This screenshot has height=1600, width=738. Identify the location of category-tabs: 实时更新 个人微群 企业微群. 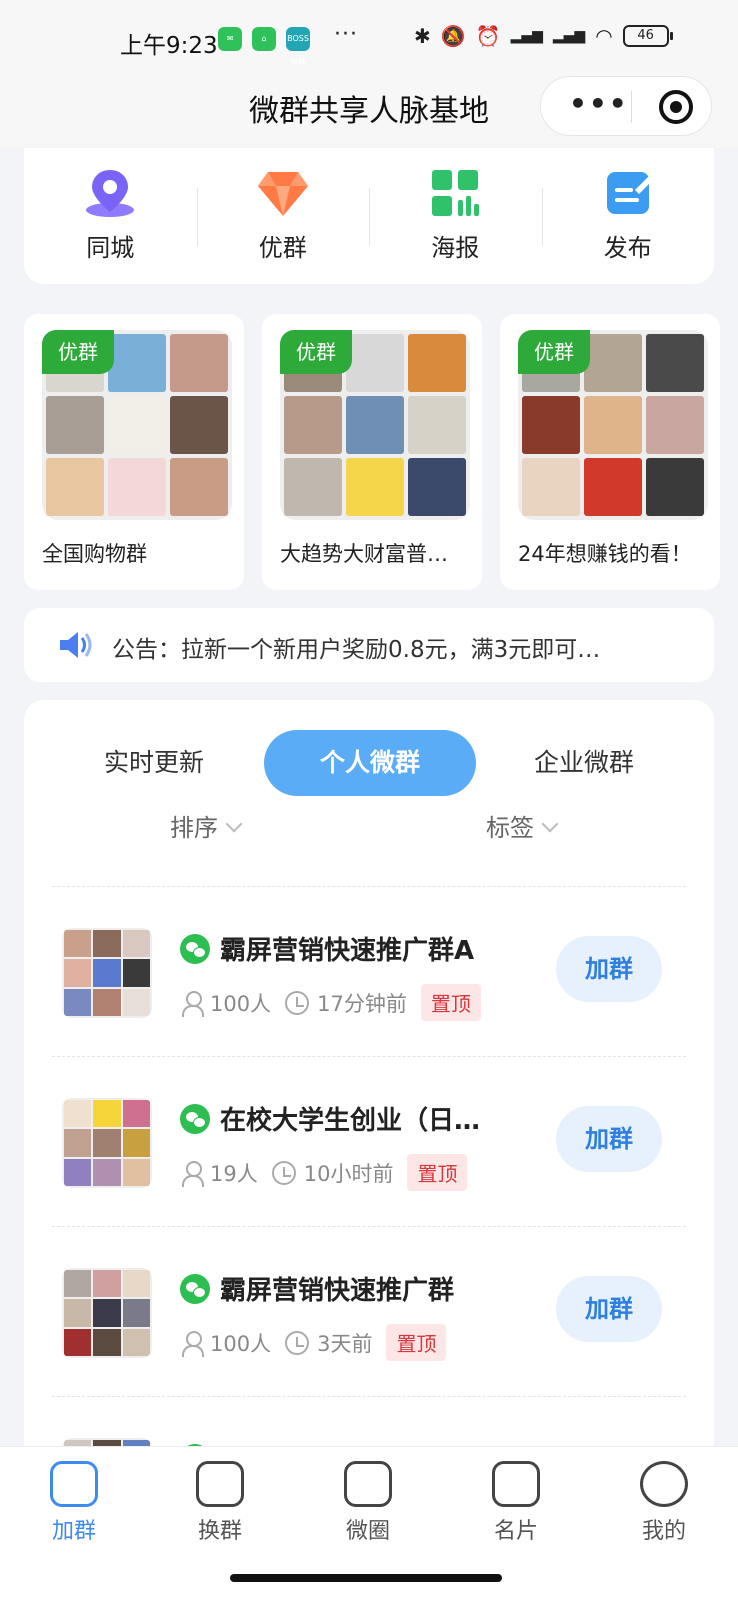
(369, 763).